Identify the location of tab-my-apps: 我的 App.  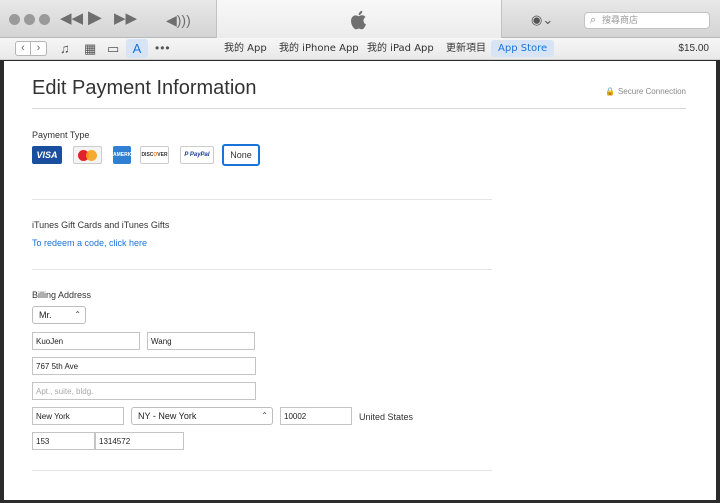
(245, 48).